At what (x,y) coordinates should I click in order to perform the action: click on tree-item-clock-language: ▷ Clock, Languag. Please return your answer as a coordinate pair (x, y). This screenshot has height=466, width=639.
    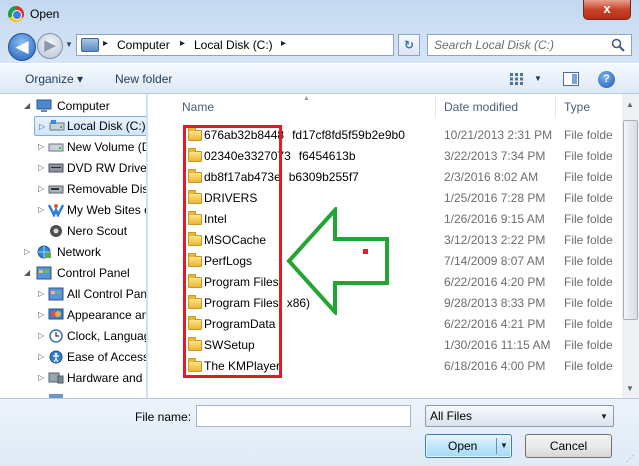
    Looking at the image, I should click on (73, 336).